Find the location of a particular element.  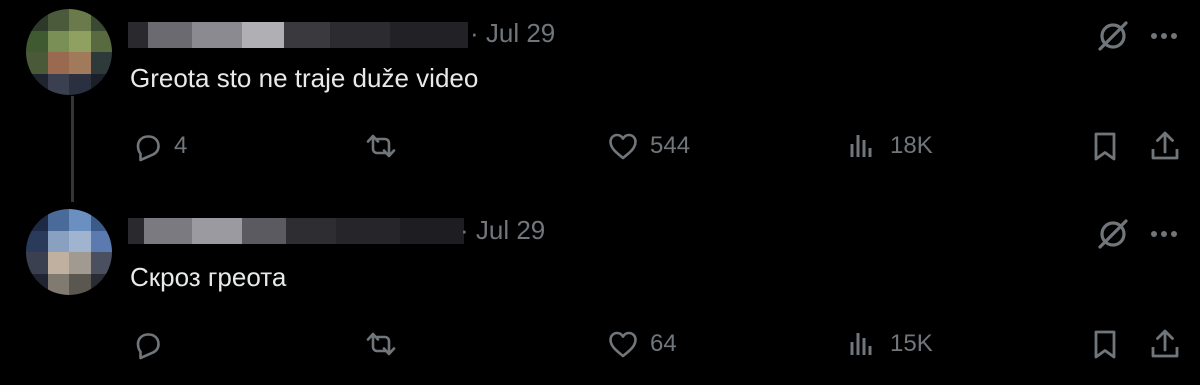

views-count: 18K is located at coordinates (911, 145).